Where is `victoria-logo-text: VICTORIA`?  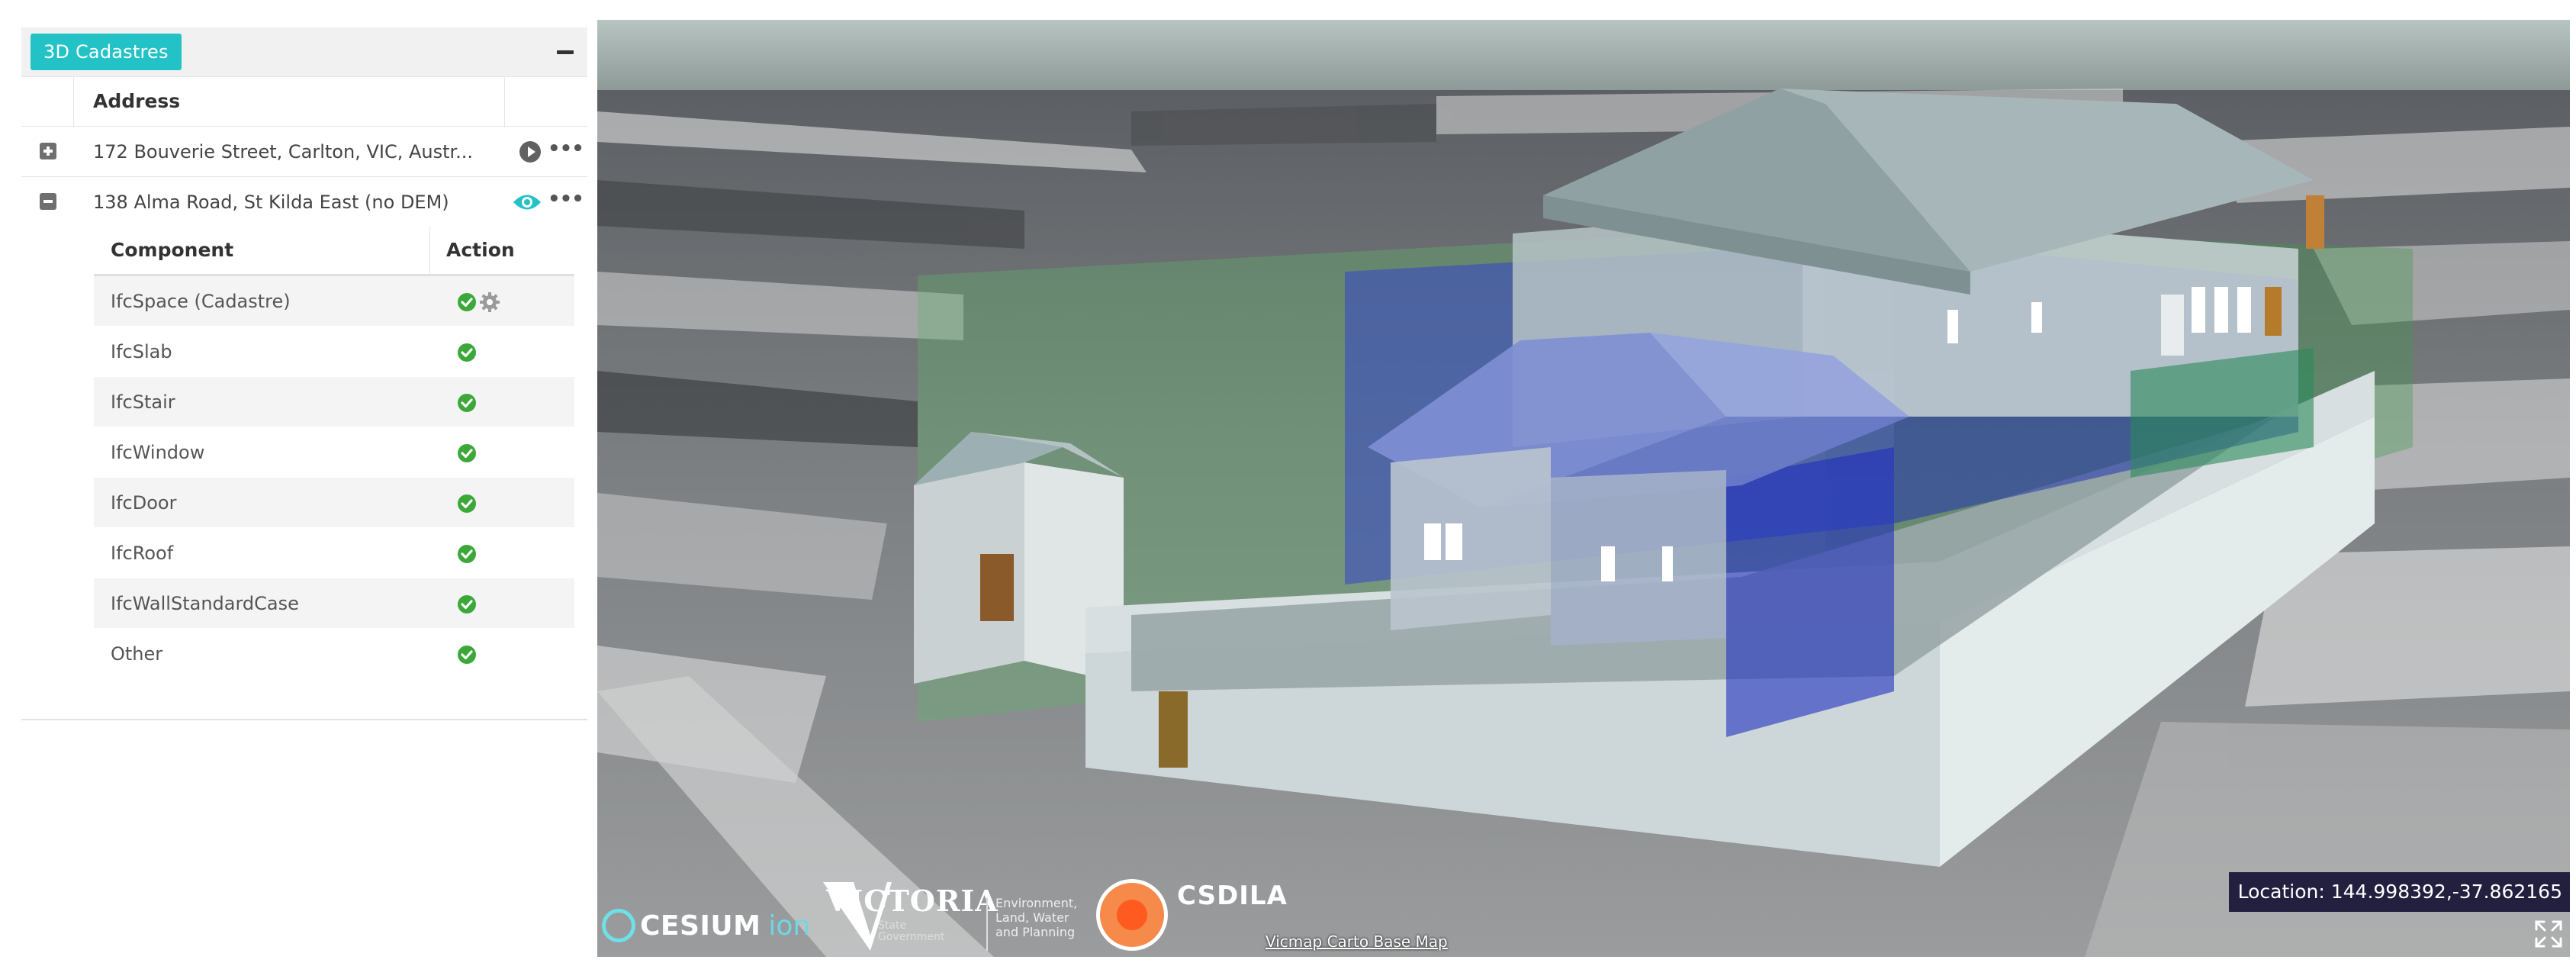 victoria-logo-text: VICTORIA is located at coordinates (913, 901).